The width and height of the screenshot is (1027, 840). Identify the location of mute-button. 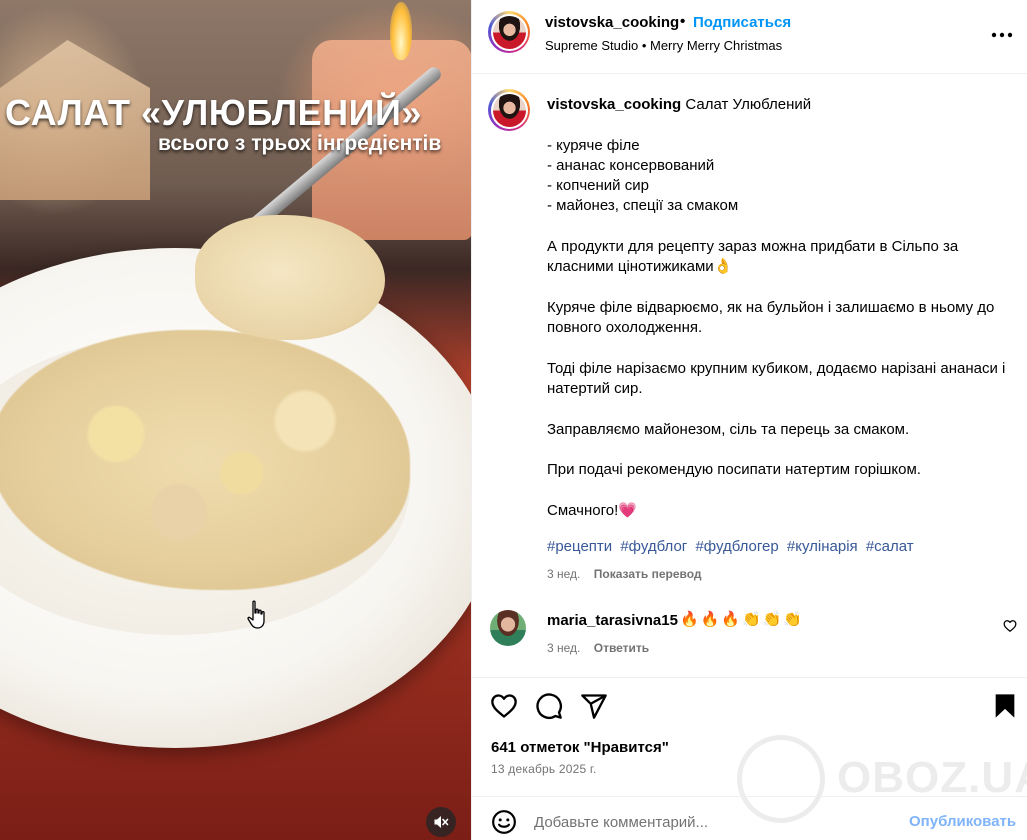
(441, 822).